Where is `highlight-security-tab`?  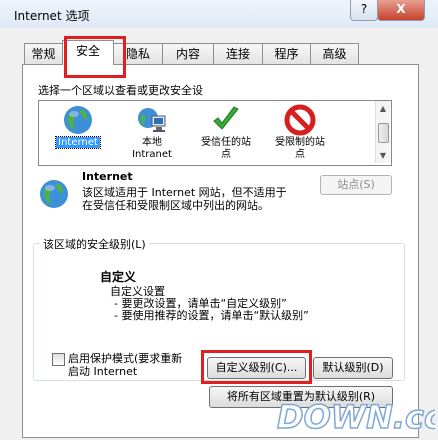 highlight-security-tab is located at coordinates (95, 57).